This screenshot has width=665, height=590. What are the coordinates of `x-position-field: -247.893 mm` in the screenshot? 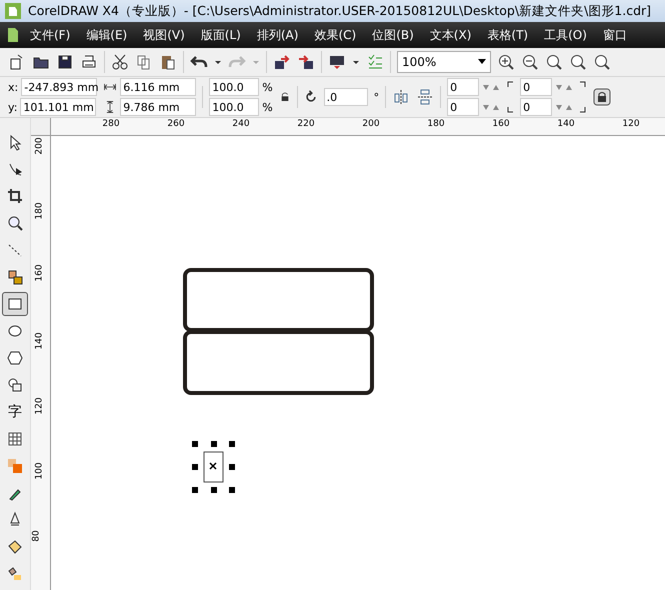 It's located at (59, 87).